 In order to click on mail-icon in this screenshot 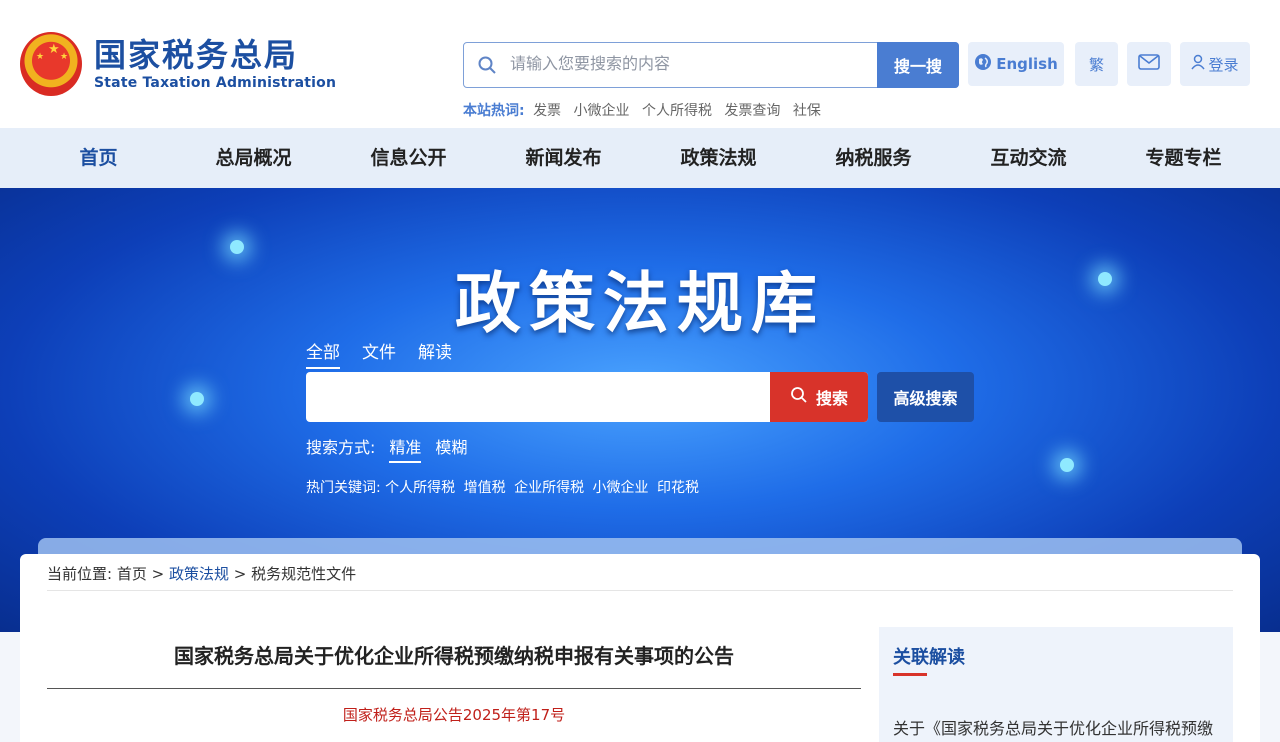, I will do `click(1149, 64)`.